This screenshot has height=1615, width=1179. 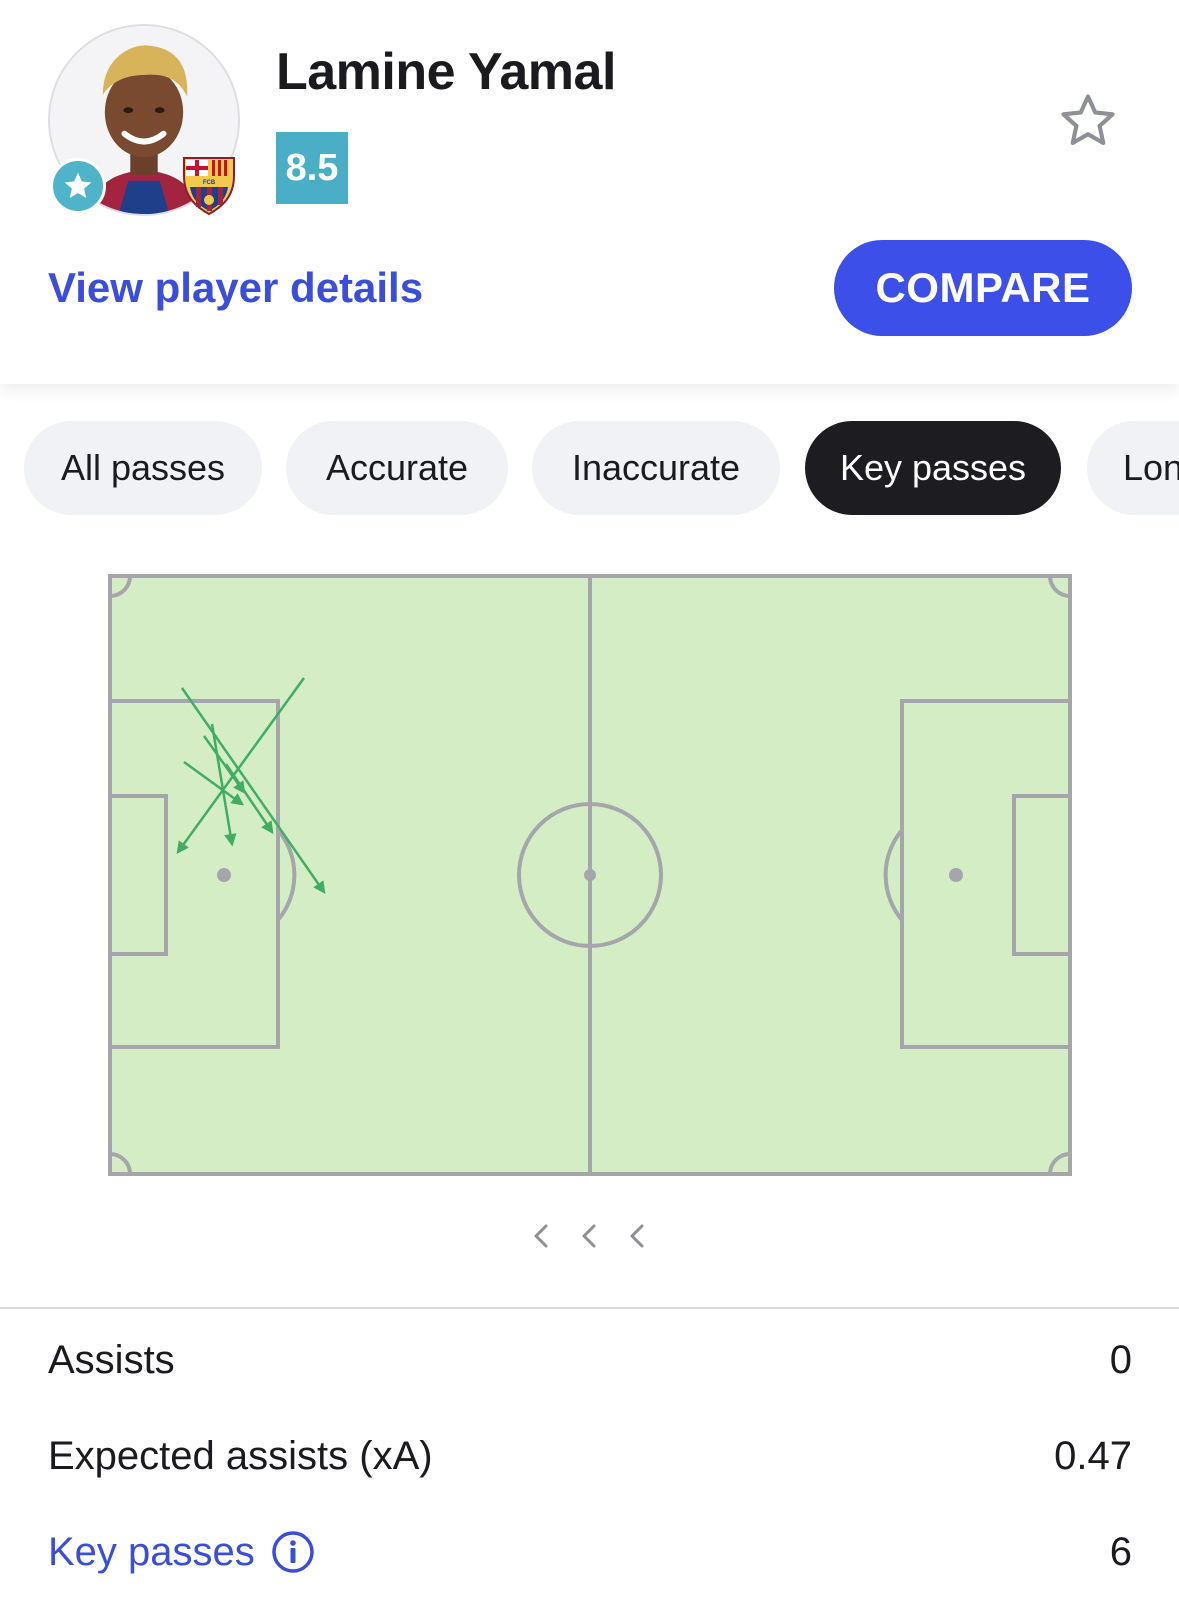 I want to click on rating-badge: 8.5, so click(x=312, y=168).